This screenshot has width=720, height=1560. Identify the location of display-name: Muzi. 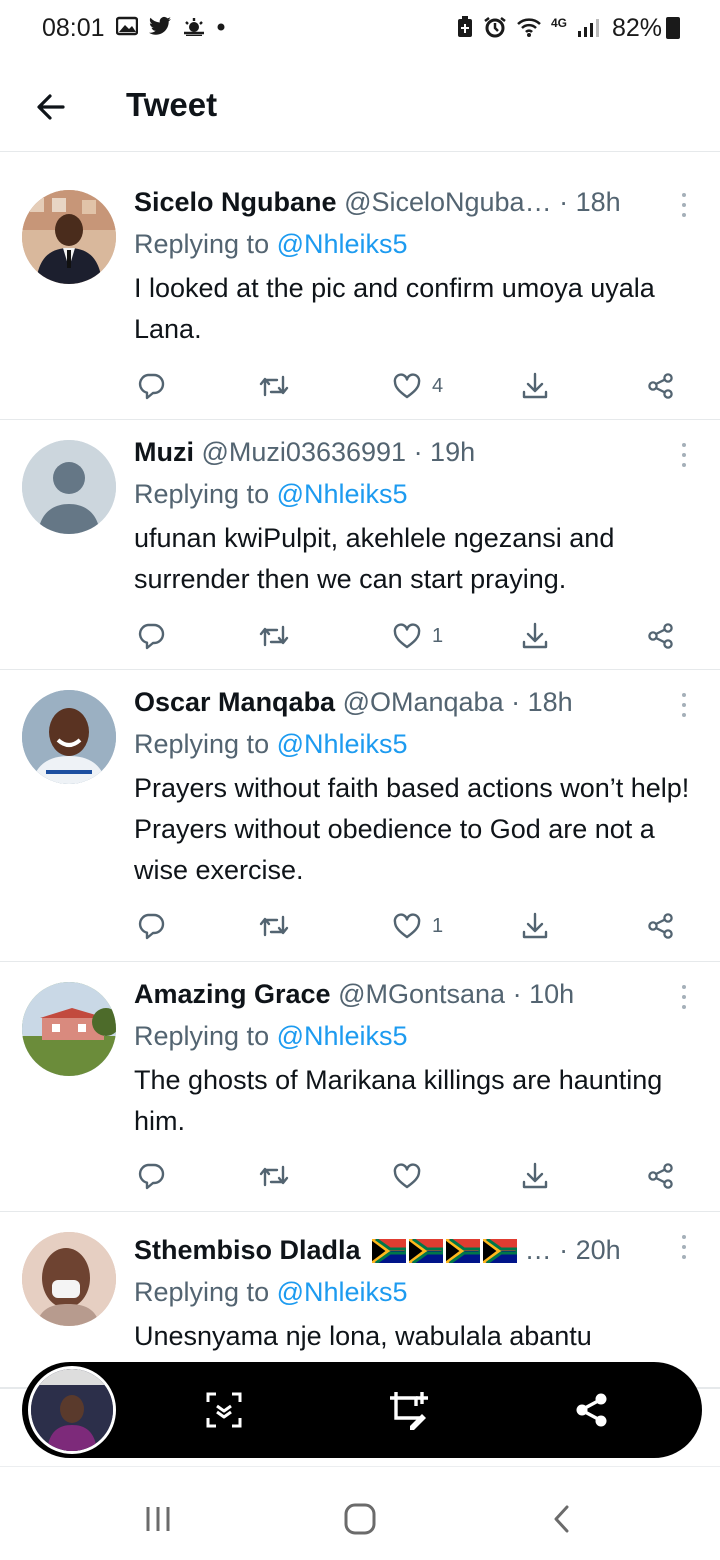
(164, 452).